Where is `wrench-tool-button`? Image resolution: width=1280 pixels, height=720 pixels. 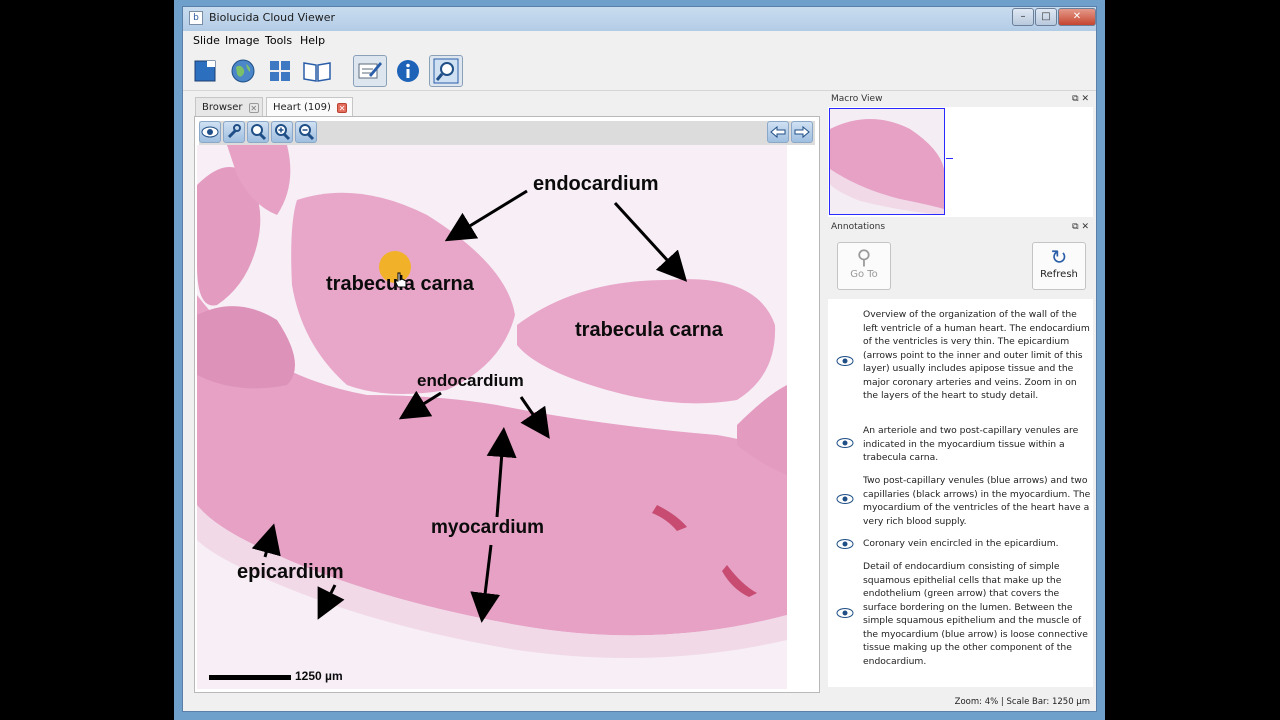
wrench-tool-button is located at coordinates (234, 132).